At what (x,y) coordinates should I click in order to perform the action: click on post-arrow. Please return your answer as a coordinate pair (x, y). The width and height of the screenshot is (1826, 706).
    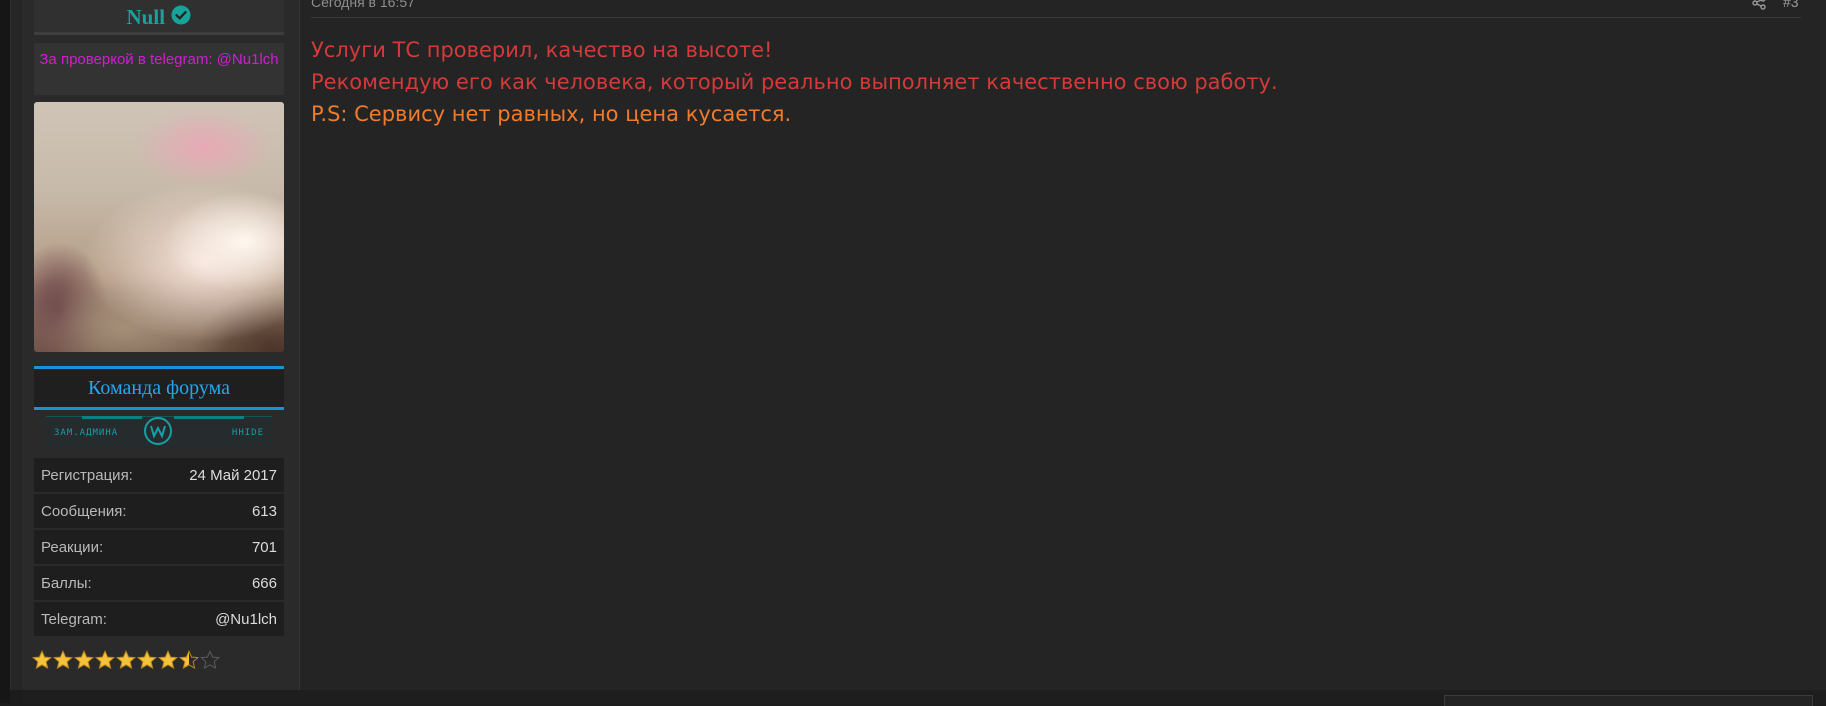
    Looking at the image, I should click on (292, 11).